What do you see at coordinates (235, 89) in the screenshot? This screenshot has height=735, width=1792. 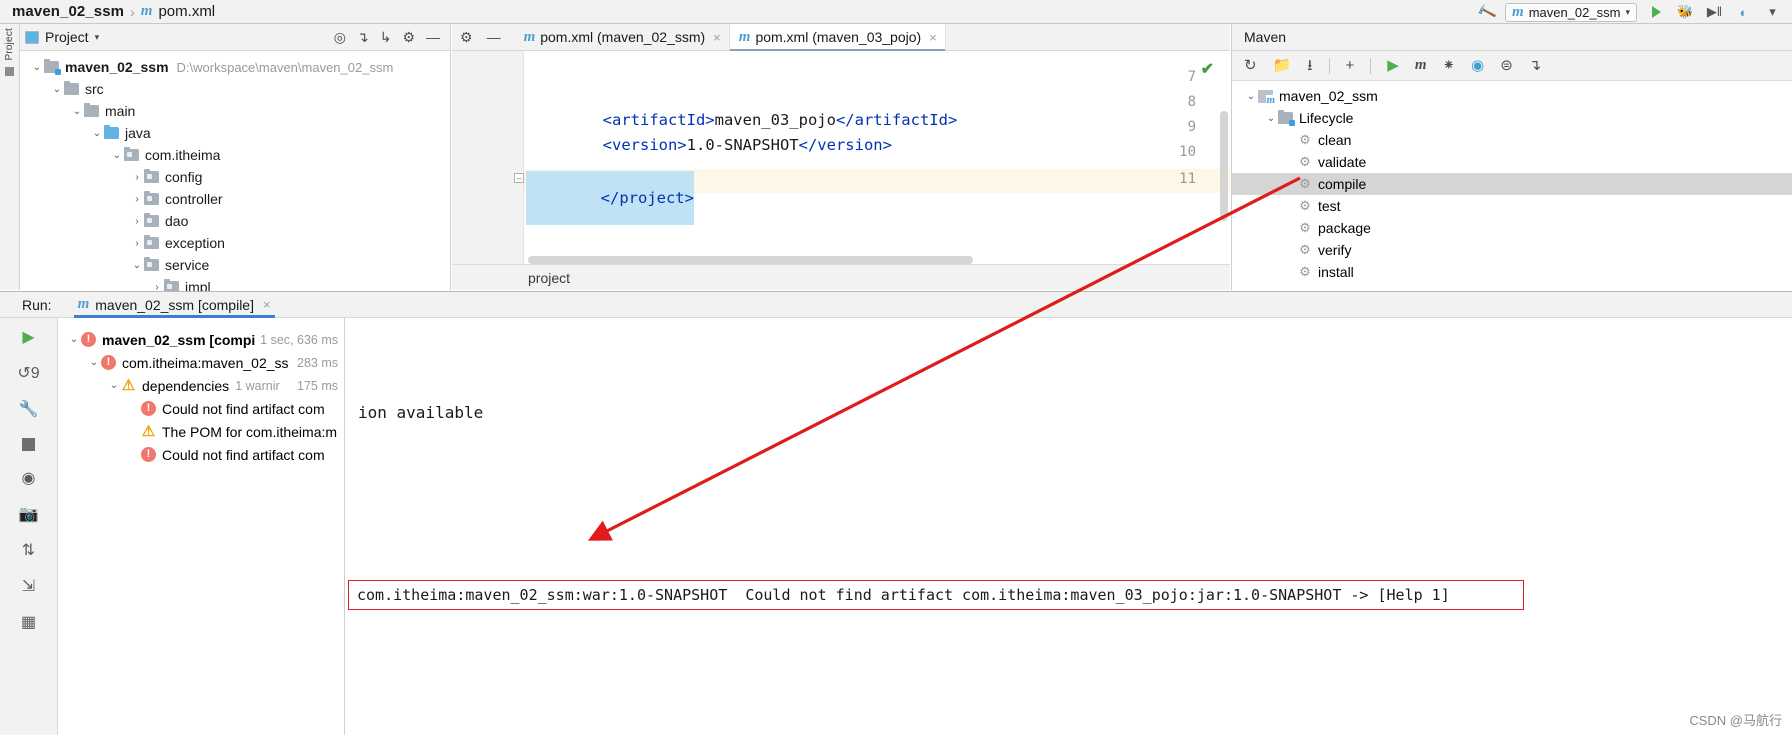 I see `project-tree-item-src: ⌄ src` at bounding box center [235, 89].